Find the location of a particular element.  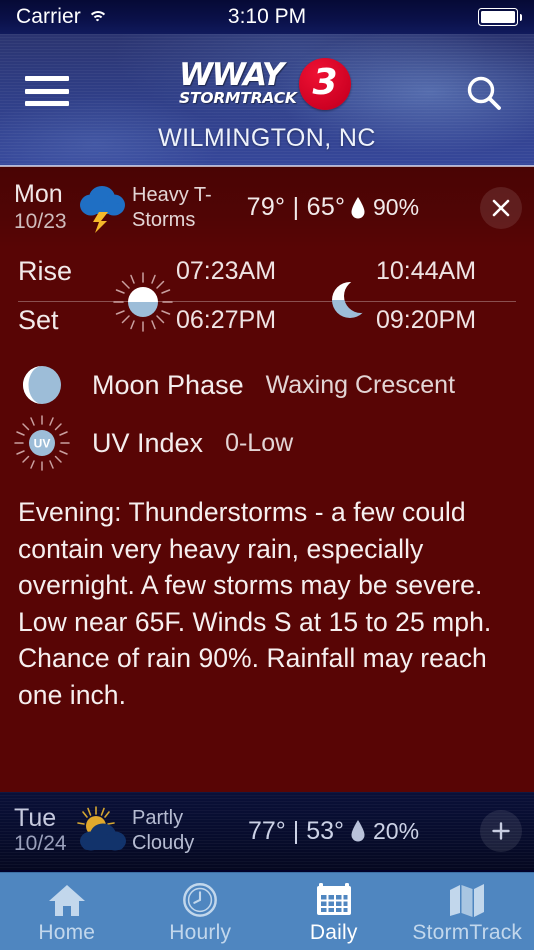

expand-day-button is located at coordinates (501, 831).